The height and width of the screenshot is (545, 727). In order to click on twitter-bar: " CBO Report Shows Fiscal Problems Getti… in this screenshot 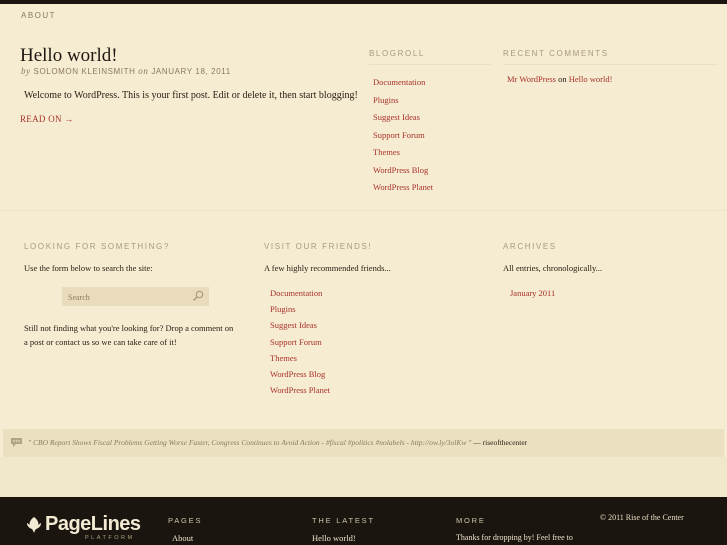, I will do `click(363, 443)`.